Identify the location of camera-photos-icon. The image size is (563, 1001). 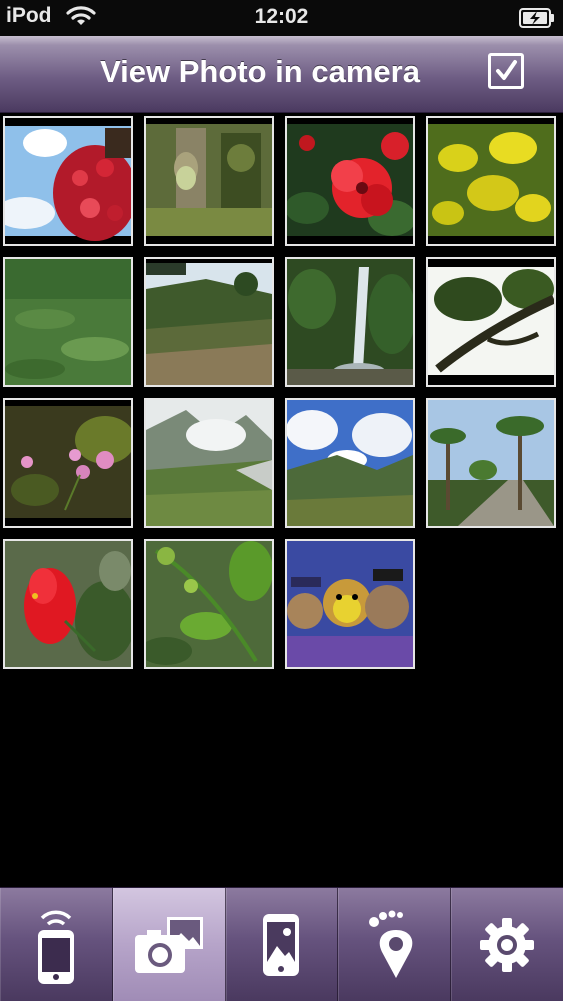
(168, 944).